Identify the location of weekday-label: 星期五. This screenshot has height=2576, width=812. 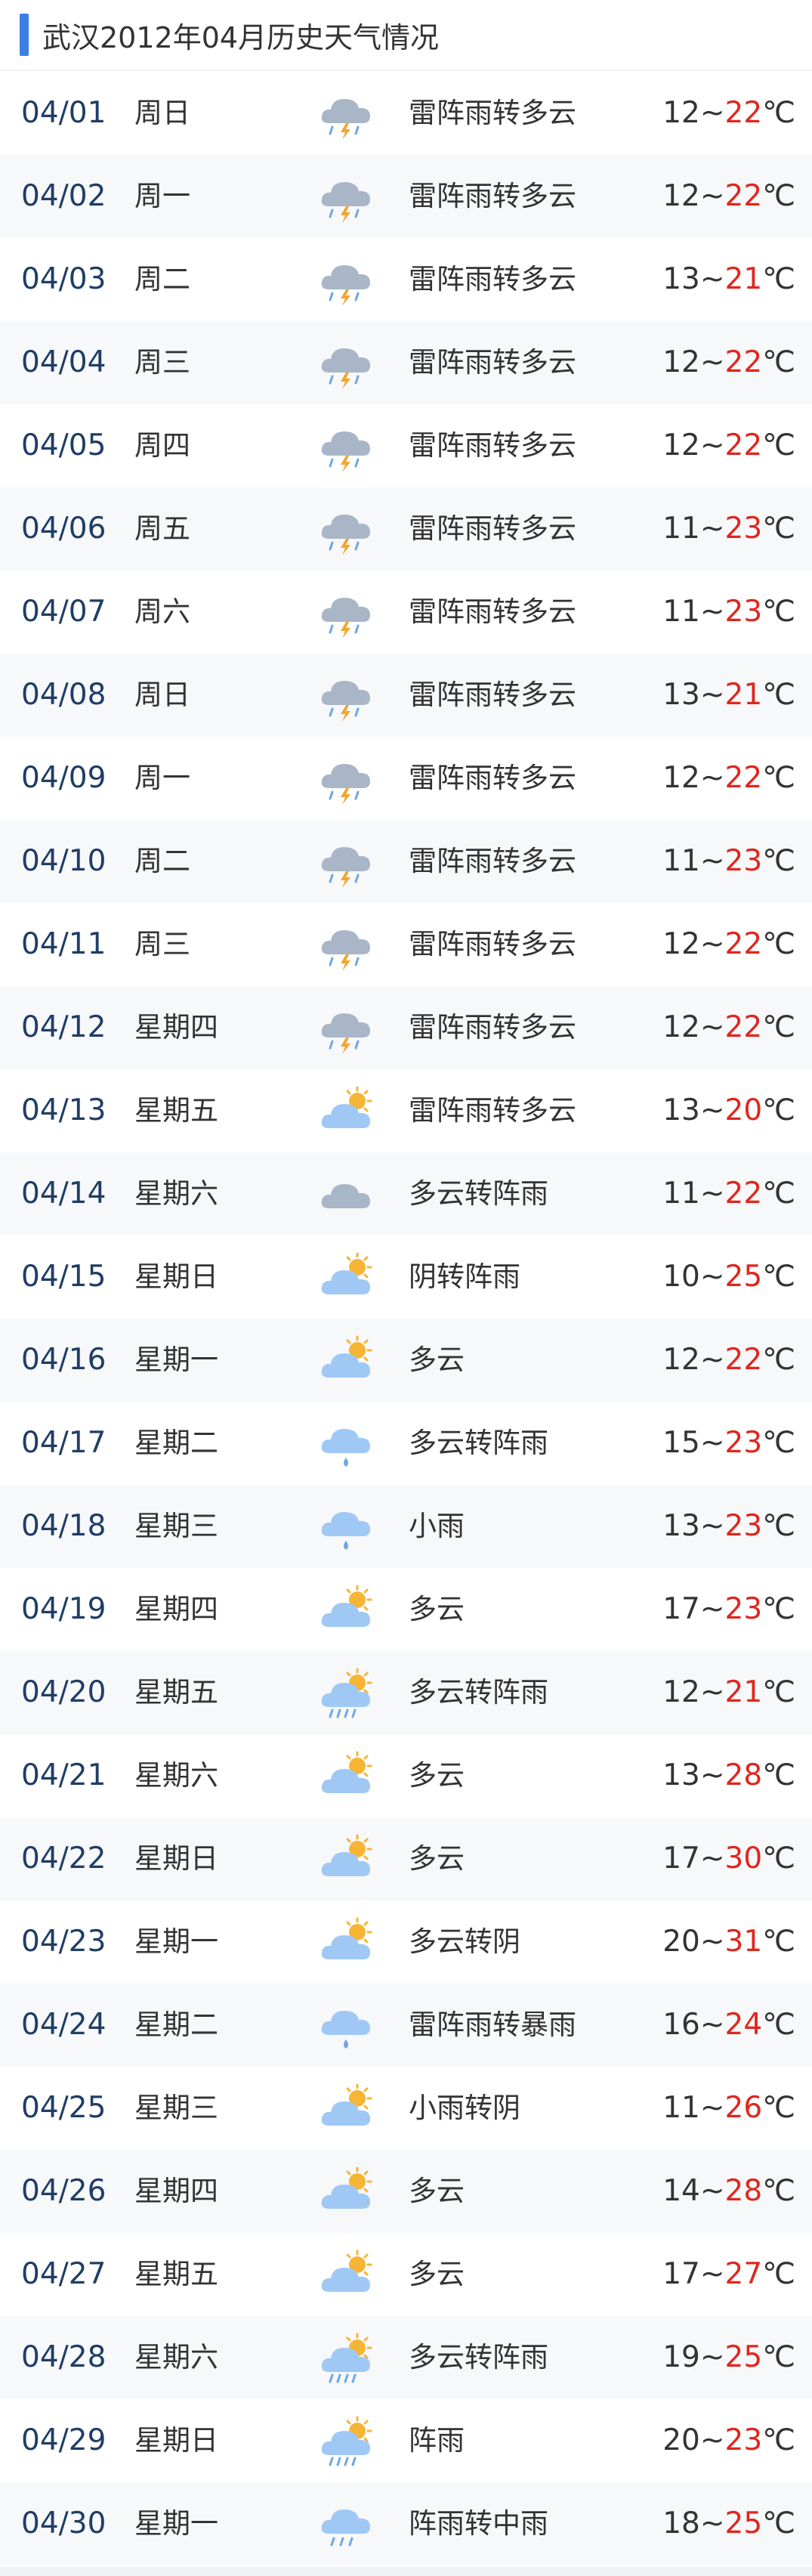
(176, 1693).